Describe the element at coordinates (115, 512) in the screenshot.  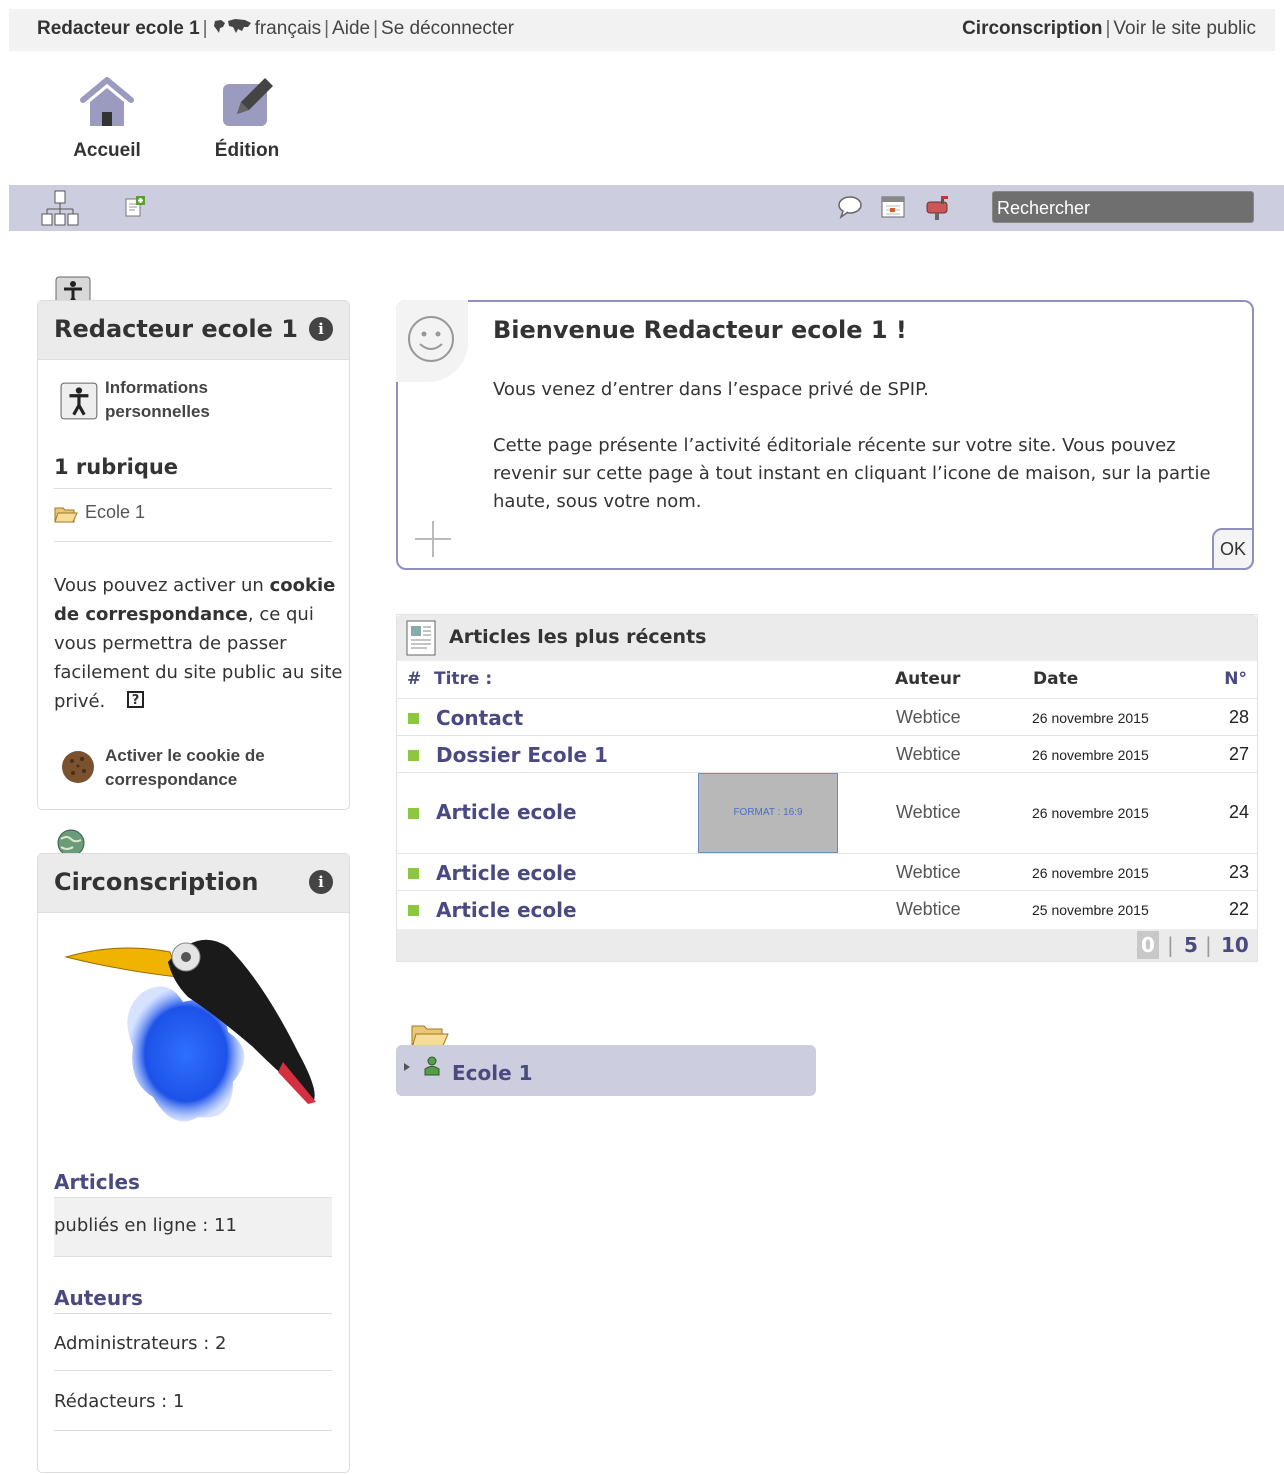
I see `rubrique-link: Ecole 1` at that location.